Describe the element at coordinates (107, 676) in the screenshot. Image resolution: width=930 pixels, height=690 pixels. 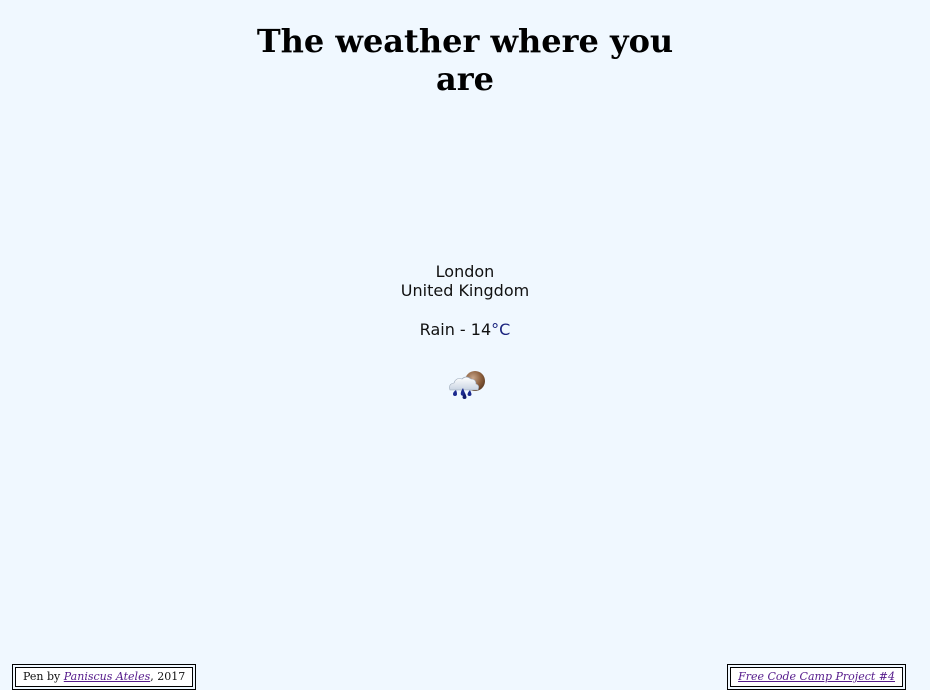
I see `author-link: Paniscus Ateles` at that location.